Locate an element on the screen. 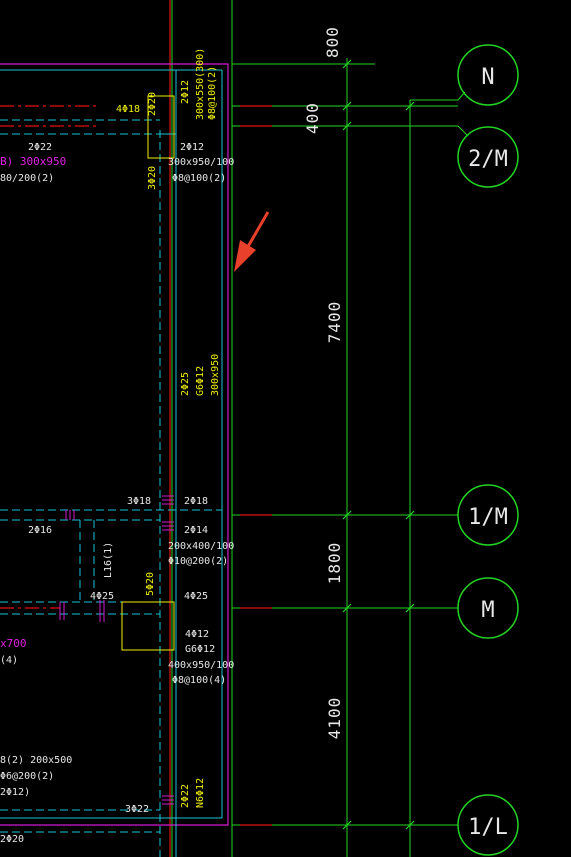  annot-2phi12: 2Φ12 is located at coordinates (192, 147).